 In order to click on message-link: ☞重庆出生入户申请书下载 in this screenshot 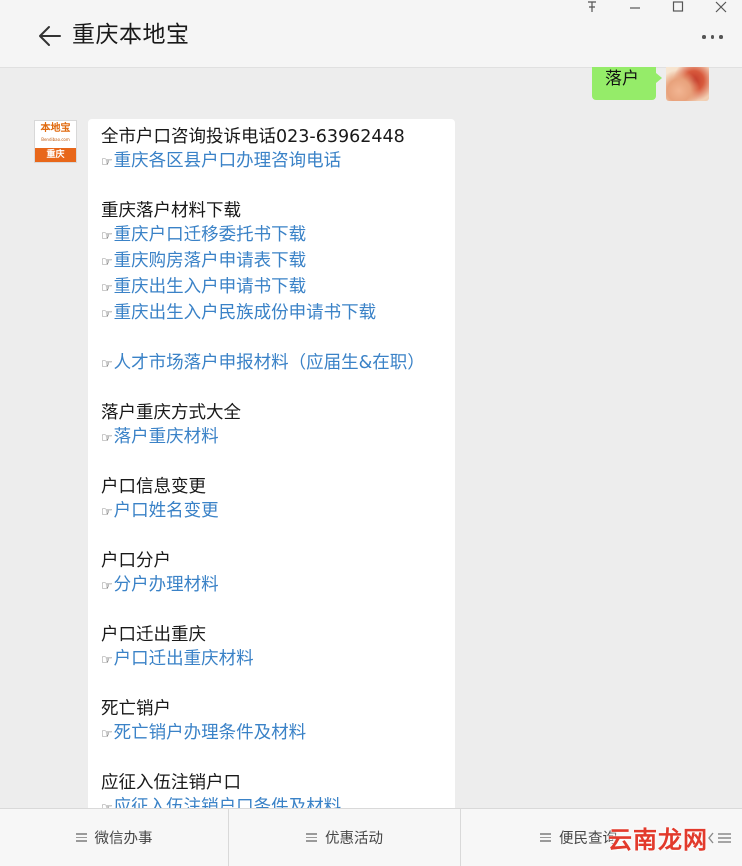, I will do `click(278, 288)`.